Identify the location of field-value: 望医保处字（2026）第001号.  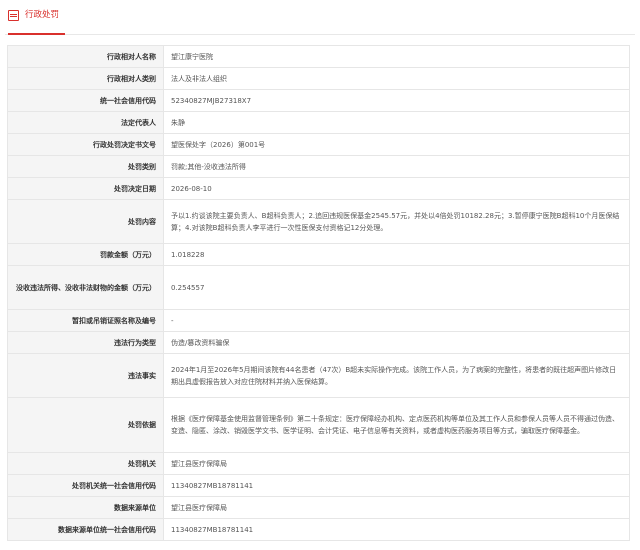
(396, 144).